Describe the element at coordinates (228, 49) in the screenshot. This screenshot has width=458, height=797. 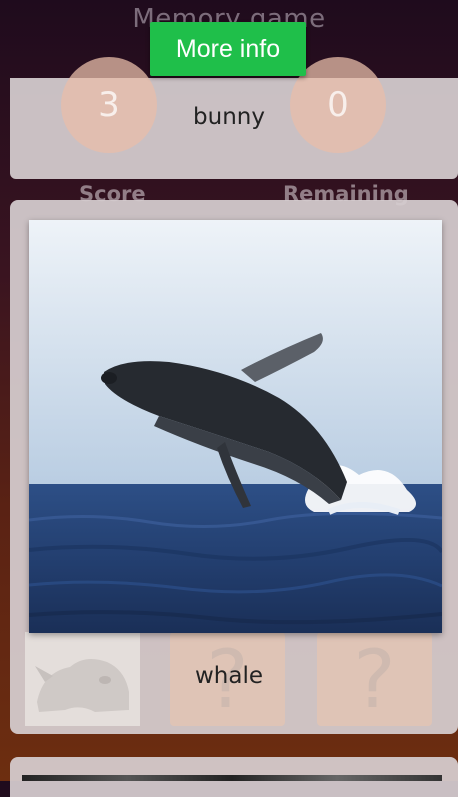
I see `more-info-button: More info` at that location.